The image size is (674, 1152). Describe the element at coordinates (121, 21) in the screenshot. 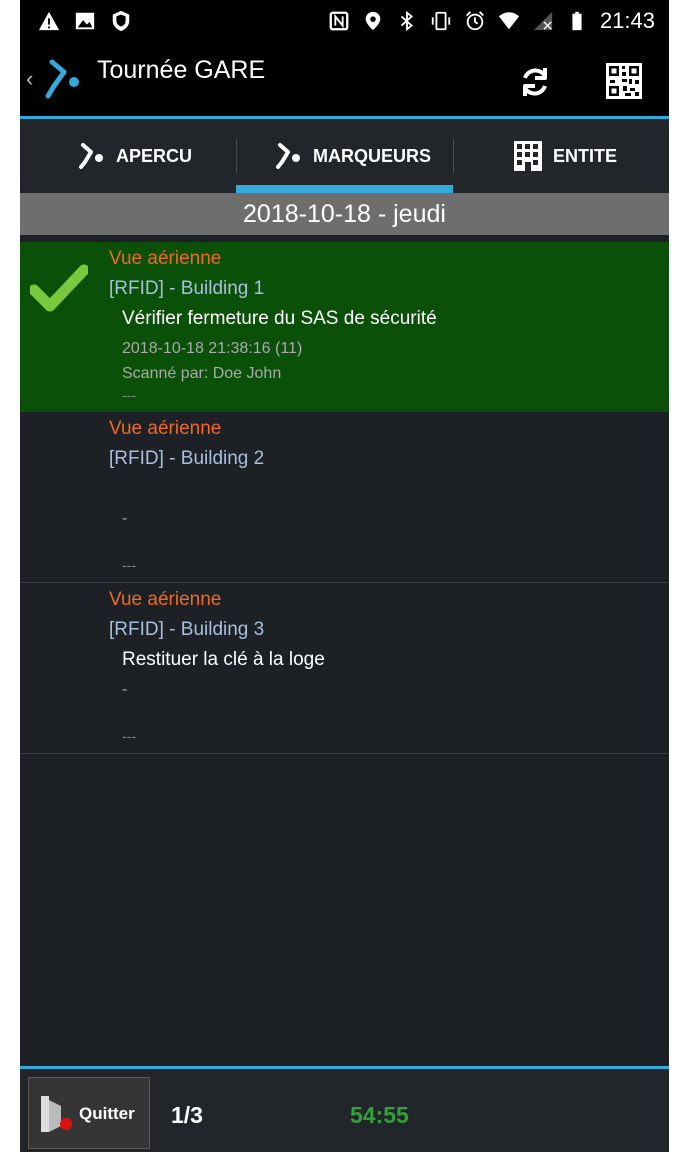

I see `shield-icon` at that location.